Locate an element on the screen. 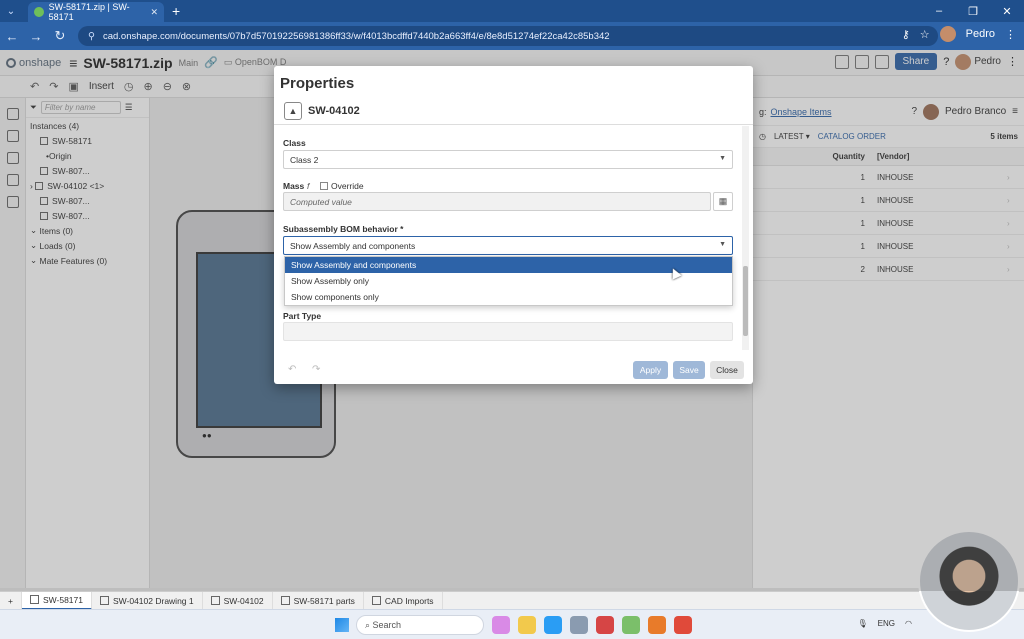  subassembly-bom-label: Subassembly BOM behavior * is located at coordinates (343, 229).